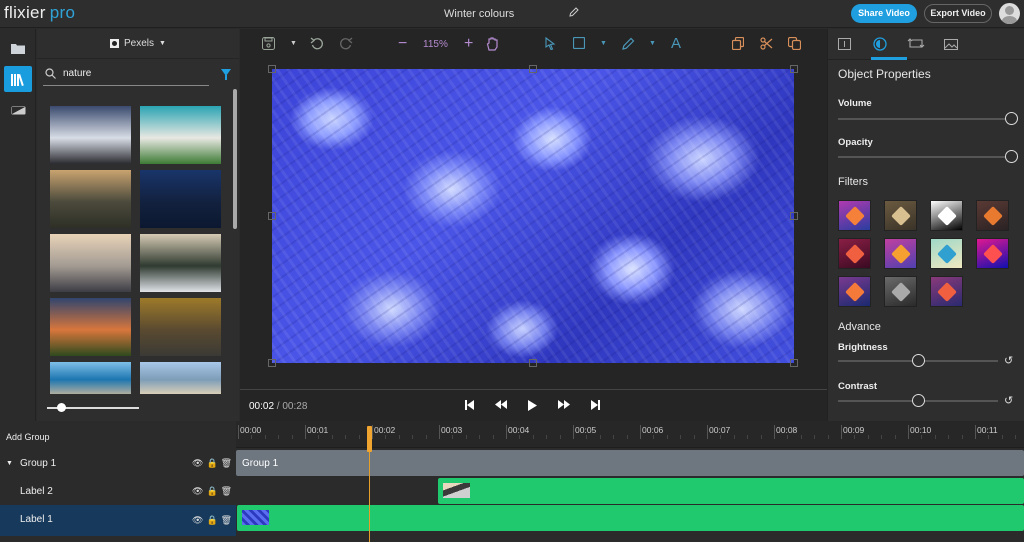 The width and height of the screenshot is (1024, 542). What do you see at coordinates (501, 406) in the screenshot?
I see `rewind-icon` at bounding box center [501, 406].